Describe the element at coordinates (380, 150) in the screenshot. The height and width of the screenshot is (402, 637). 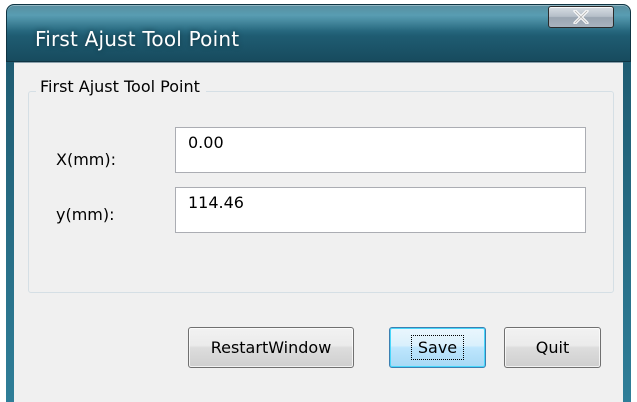
I see `x-input` at that location.